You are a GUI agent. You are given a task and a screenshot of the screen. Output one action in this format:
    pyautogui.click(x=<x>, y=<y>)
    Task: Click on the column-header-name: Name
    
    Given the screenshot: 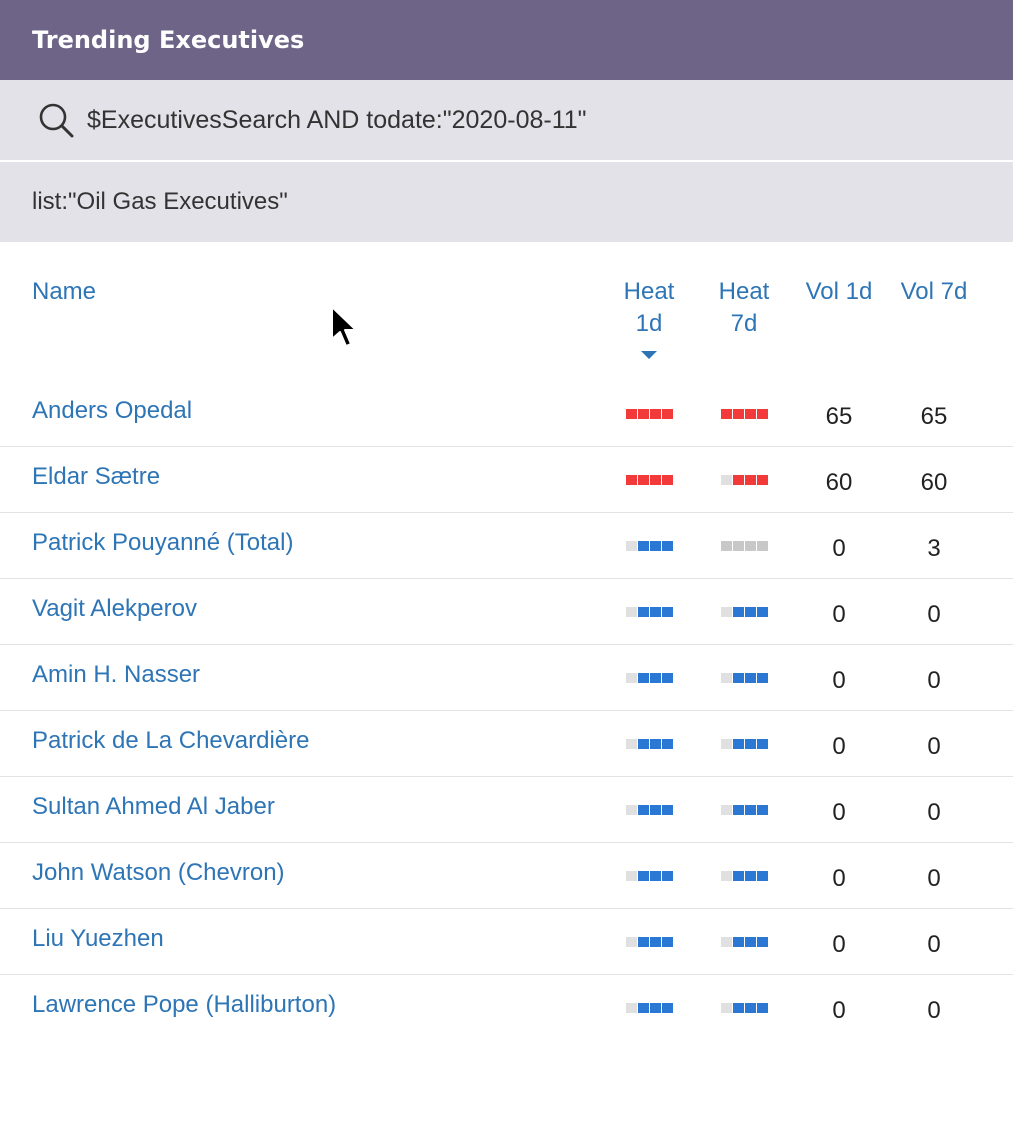 What is the action you would take?
    pyautogui.click(x=64, y=292)
    